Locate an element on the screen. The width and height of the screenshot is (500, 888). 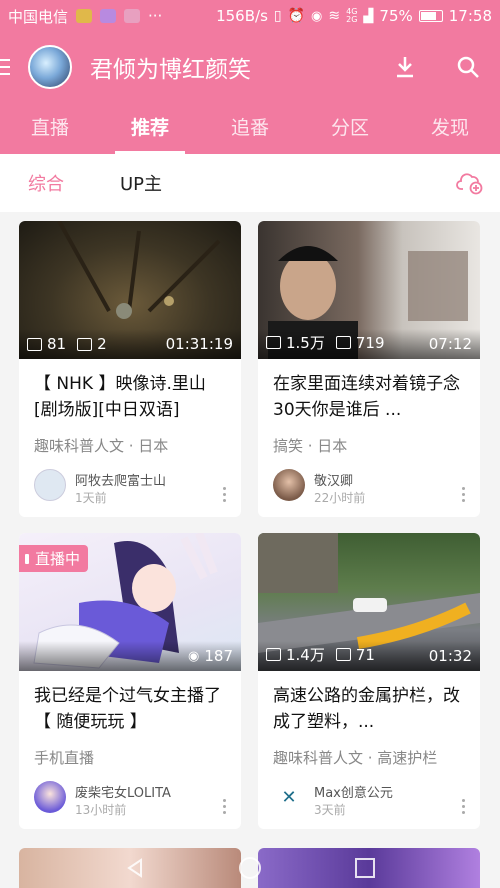
video-category: 趣味科普人文 · 日本 is located at coordinates (101, 445).